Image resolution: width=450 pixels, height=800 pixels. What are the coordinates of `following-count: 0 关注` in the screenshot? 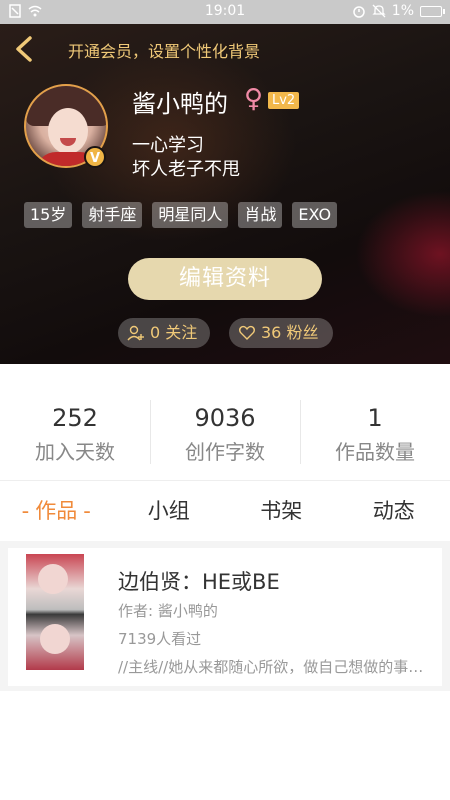 It's located at (174, 332).